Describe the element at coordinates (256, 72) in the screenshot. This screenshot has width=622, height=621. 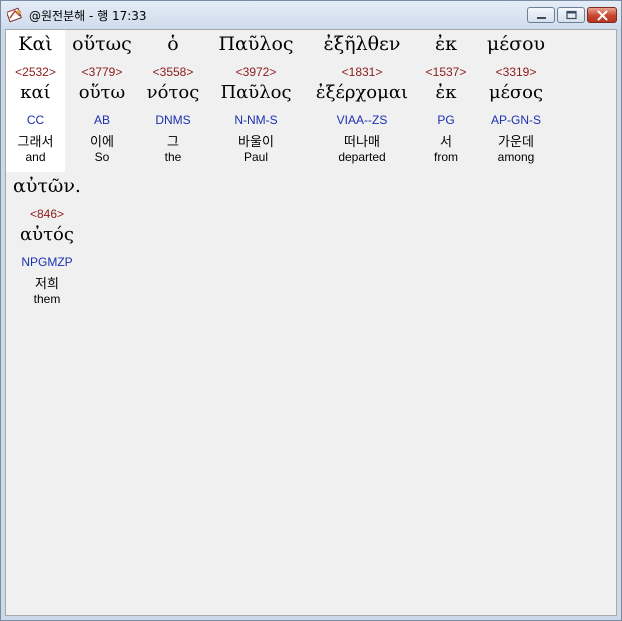
I see `strong-number: <3972>` at that location.